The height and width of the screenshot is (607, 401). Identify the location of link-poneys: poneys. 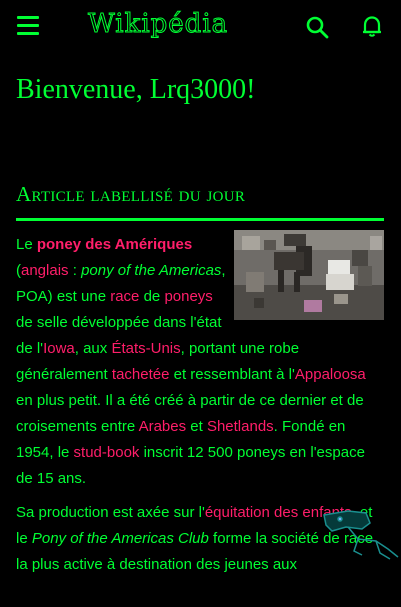
(188, 296).